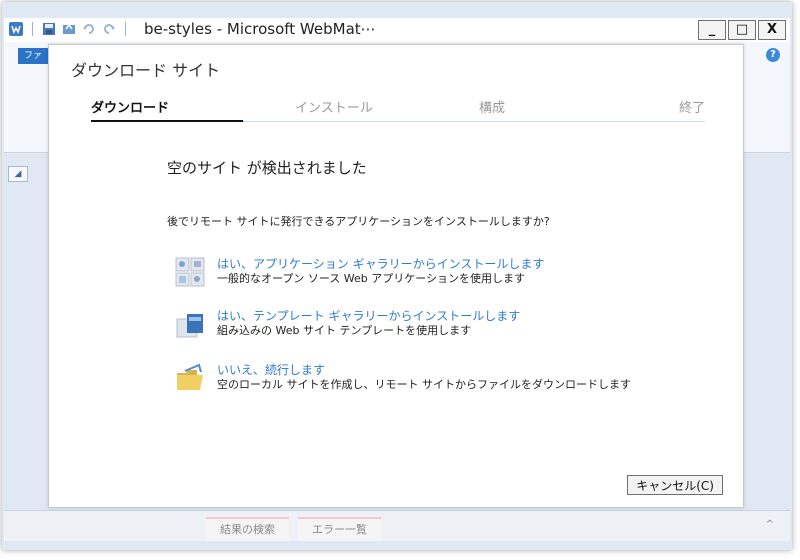 The width and height of the screenshot is (800, 560). Describe the element at coordinates (109, 29) in the screenshot. I see `redo-icon` at that location.